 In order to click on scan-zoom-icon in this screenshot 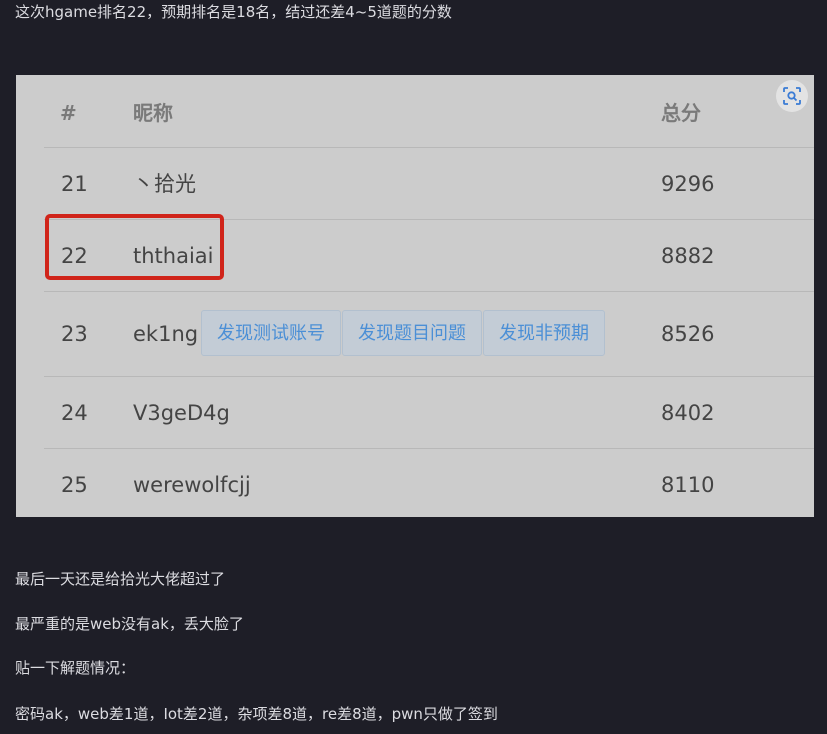, I will do `click(792, 96)`.